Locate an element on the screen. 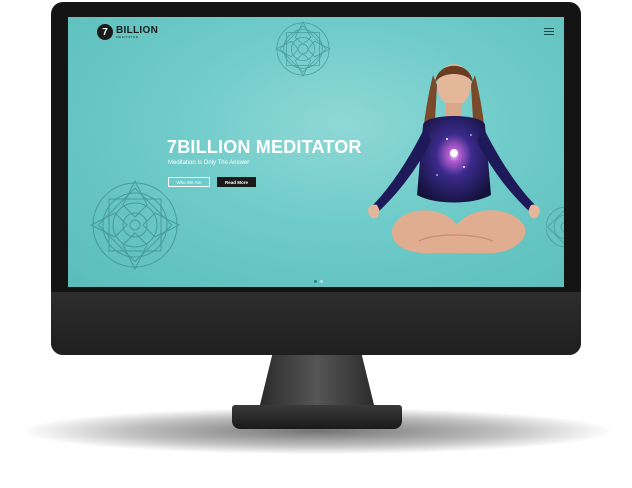 Image resolution: width=632 pixels, height=488 pixels. slider-dots is located at coordinates (318, 281).